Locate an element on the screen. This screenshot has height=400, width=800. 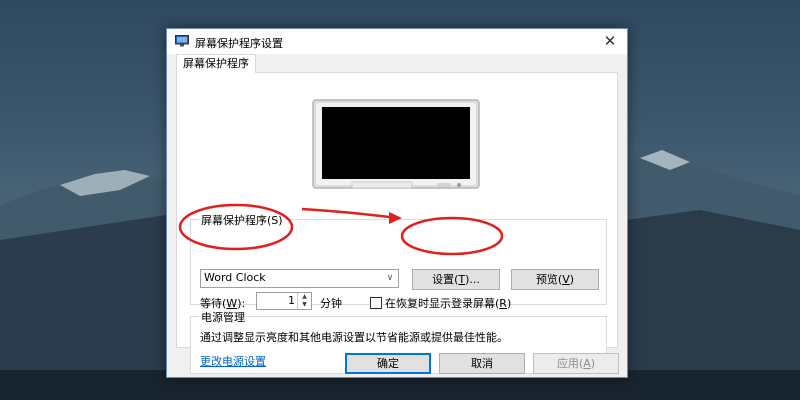
screensaver-group-label: 屏幕保护程序(S) is located at coordinates (242, 220).